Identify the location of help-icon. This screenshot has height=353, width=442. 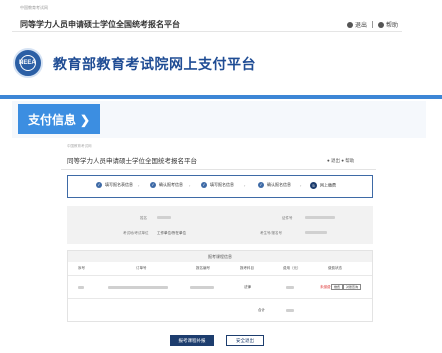
(381, 25).